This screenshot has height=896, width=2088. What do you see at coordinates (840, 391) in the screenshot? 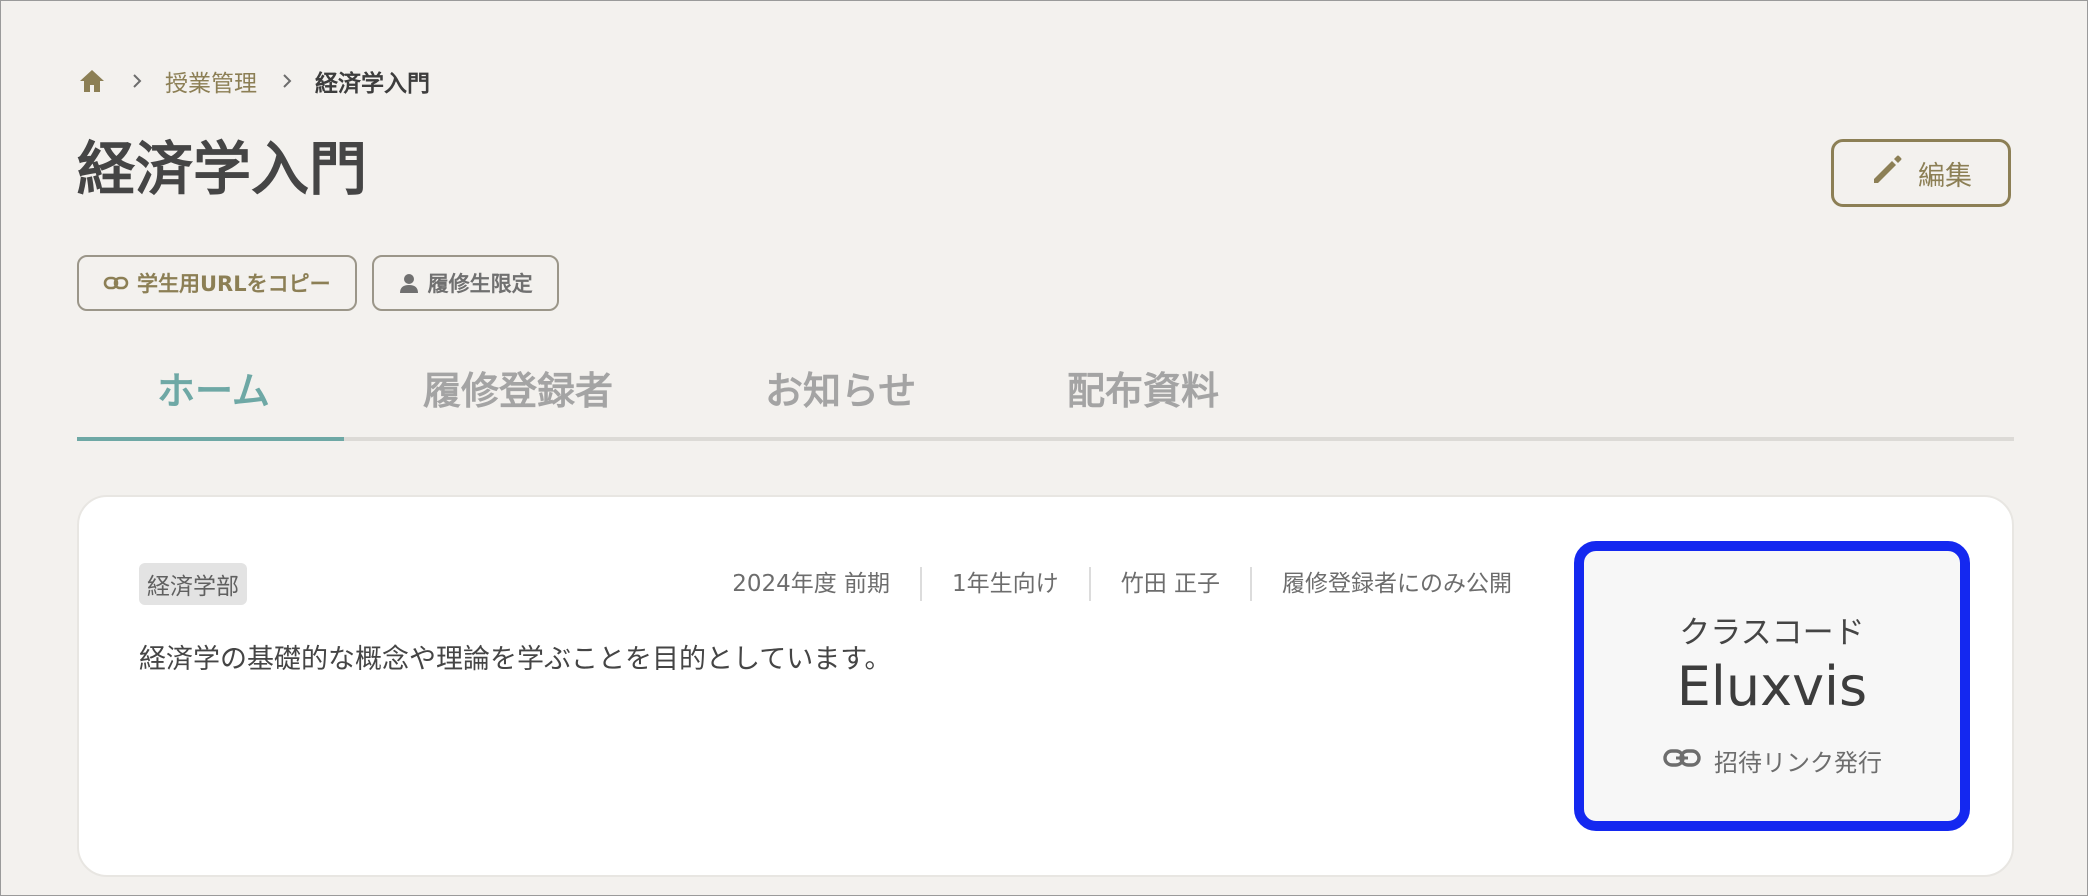
I see `tab-announcements: お知らせ` at bounding box center [840, 391].